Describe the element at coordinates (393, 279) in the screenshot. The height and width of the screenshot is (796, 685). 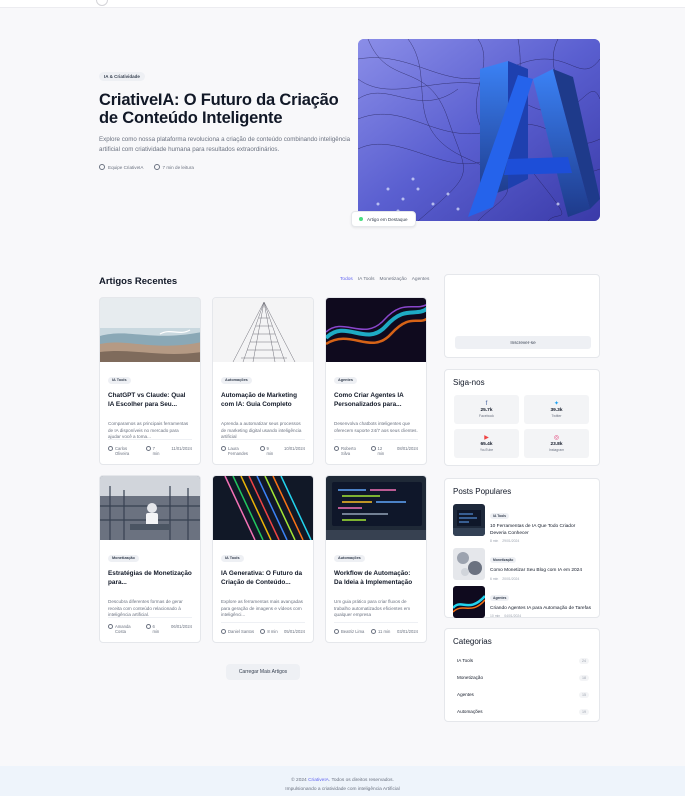
I see `filter-monetizacao: Monetização` at that location.